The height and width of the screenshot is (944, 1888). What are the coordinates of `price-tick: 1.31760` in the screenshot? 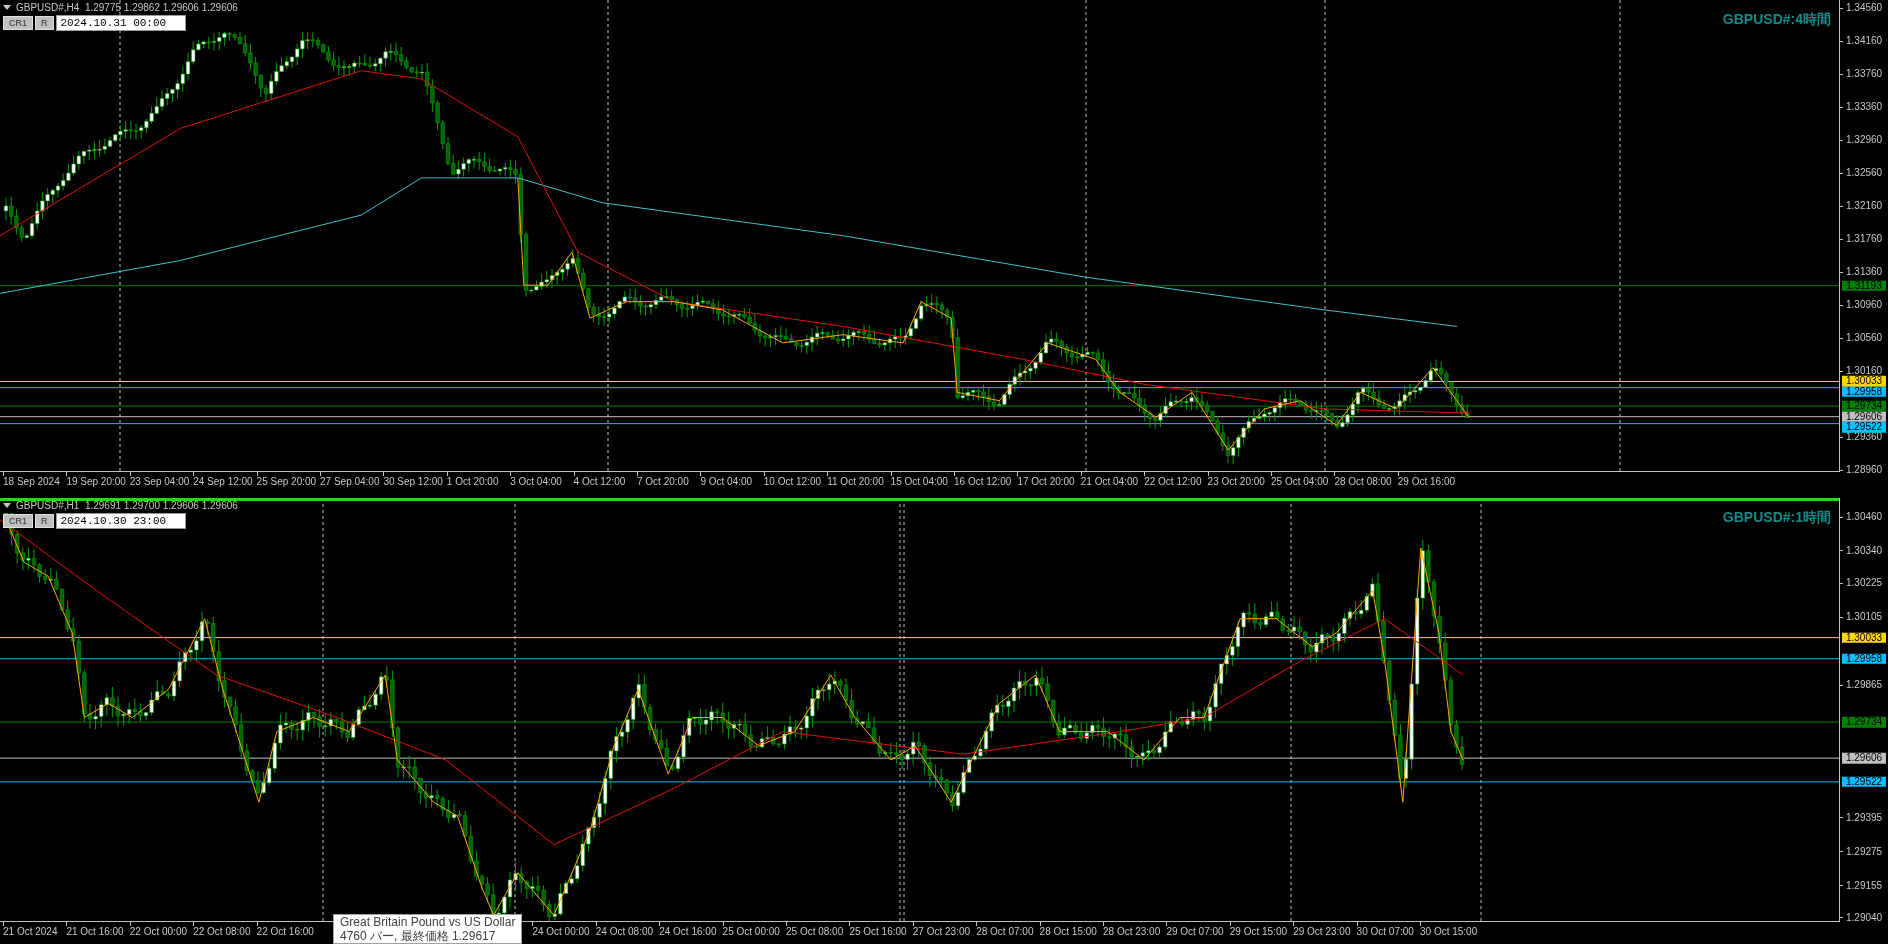 It's located at (1864, 239).